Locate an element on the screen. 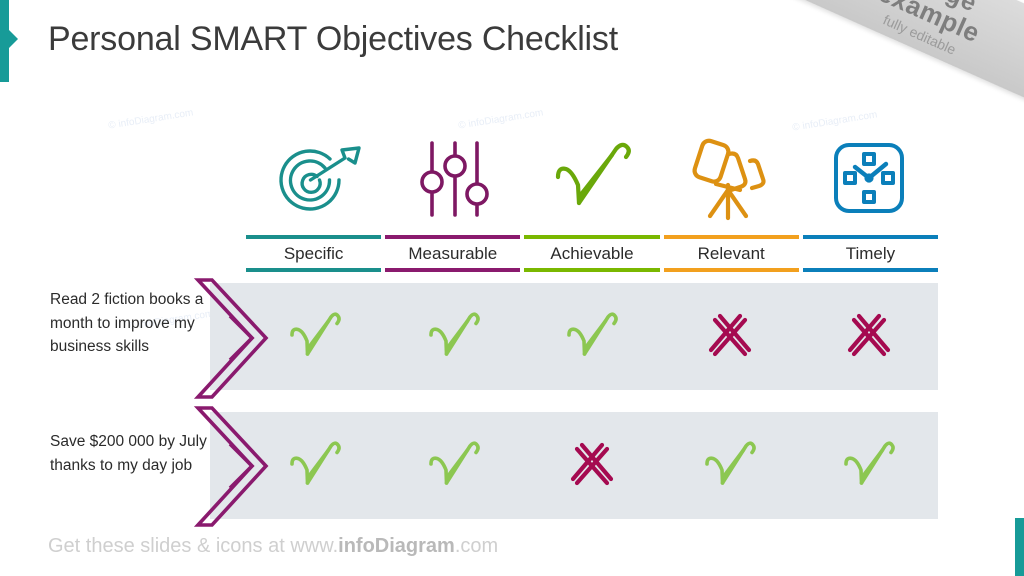  clock-icon is located at coordinates (868, 178).